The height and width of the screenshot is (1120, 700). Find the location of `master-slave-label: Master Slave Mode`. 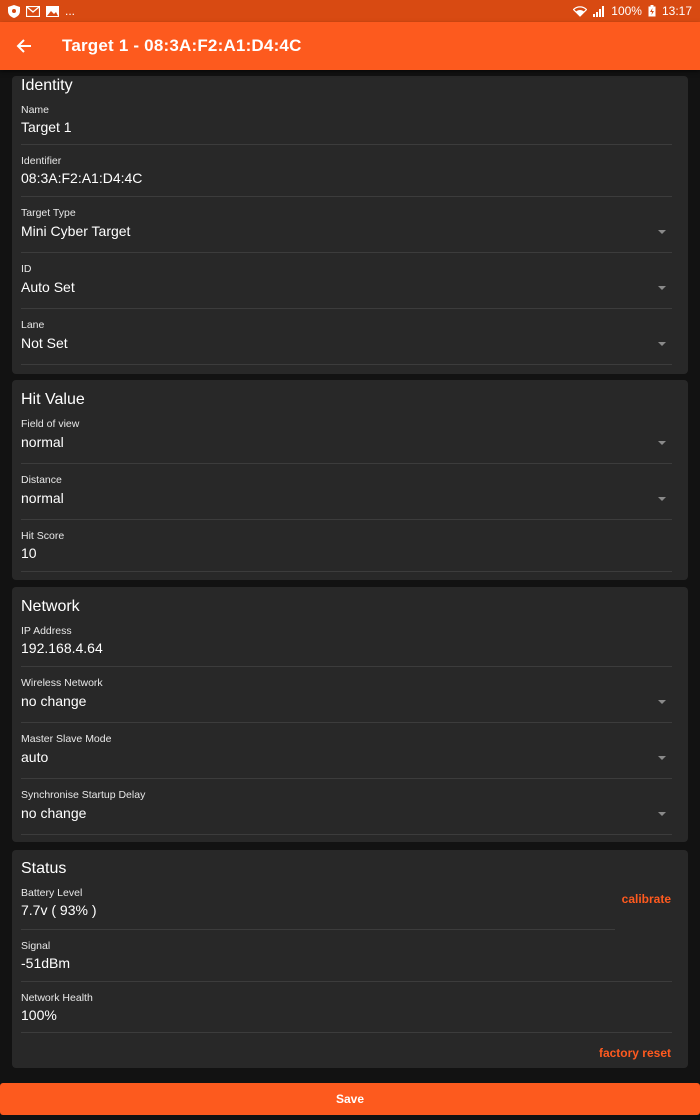

master-slave-label: Master Slave Mode is located at coordinates (66, 739).